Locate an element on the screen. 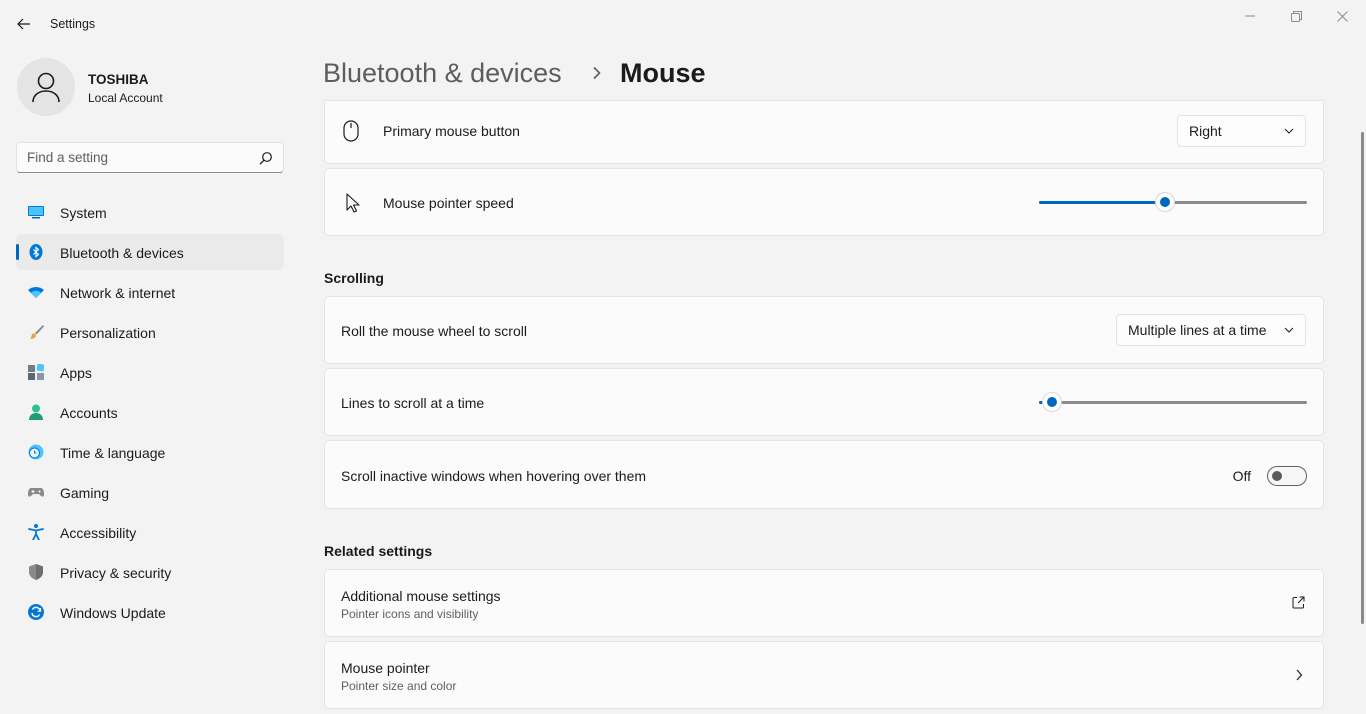  minimize-button is located at coordinates (1250, 16).